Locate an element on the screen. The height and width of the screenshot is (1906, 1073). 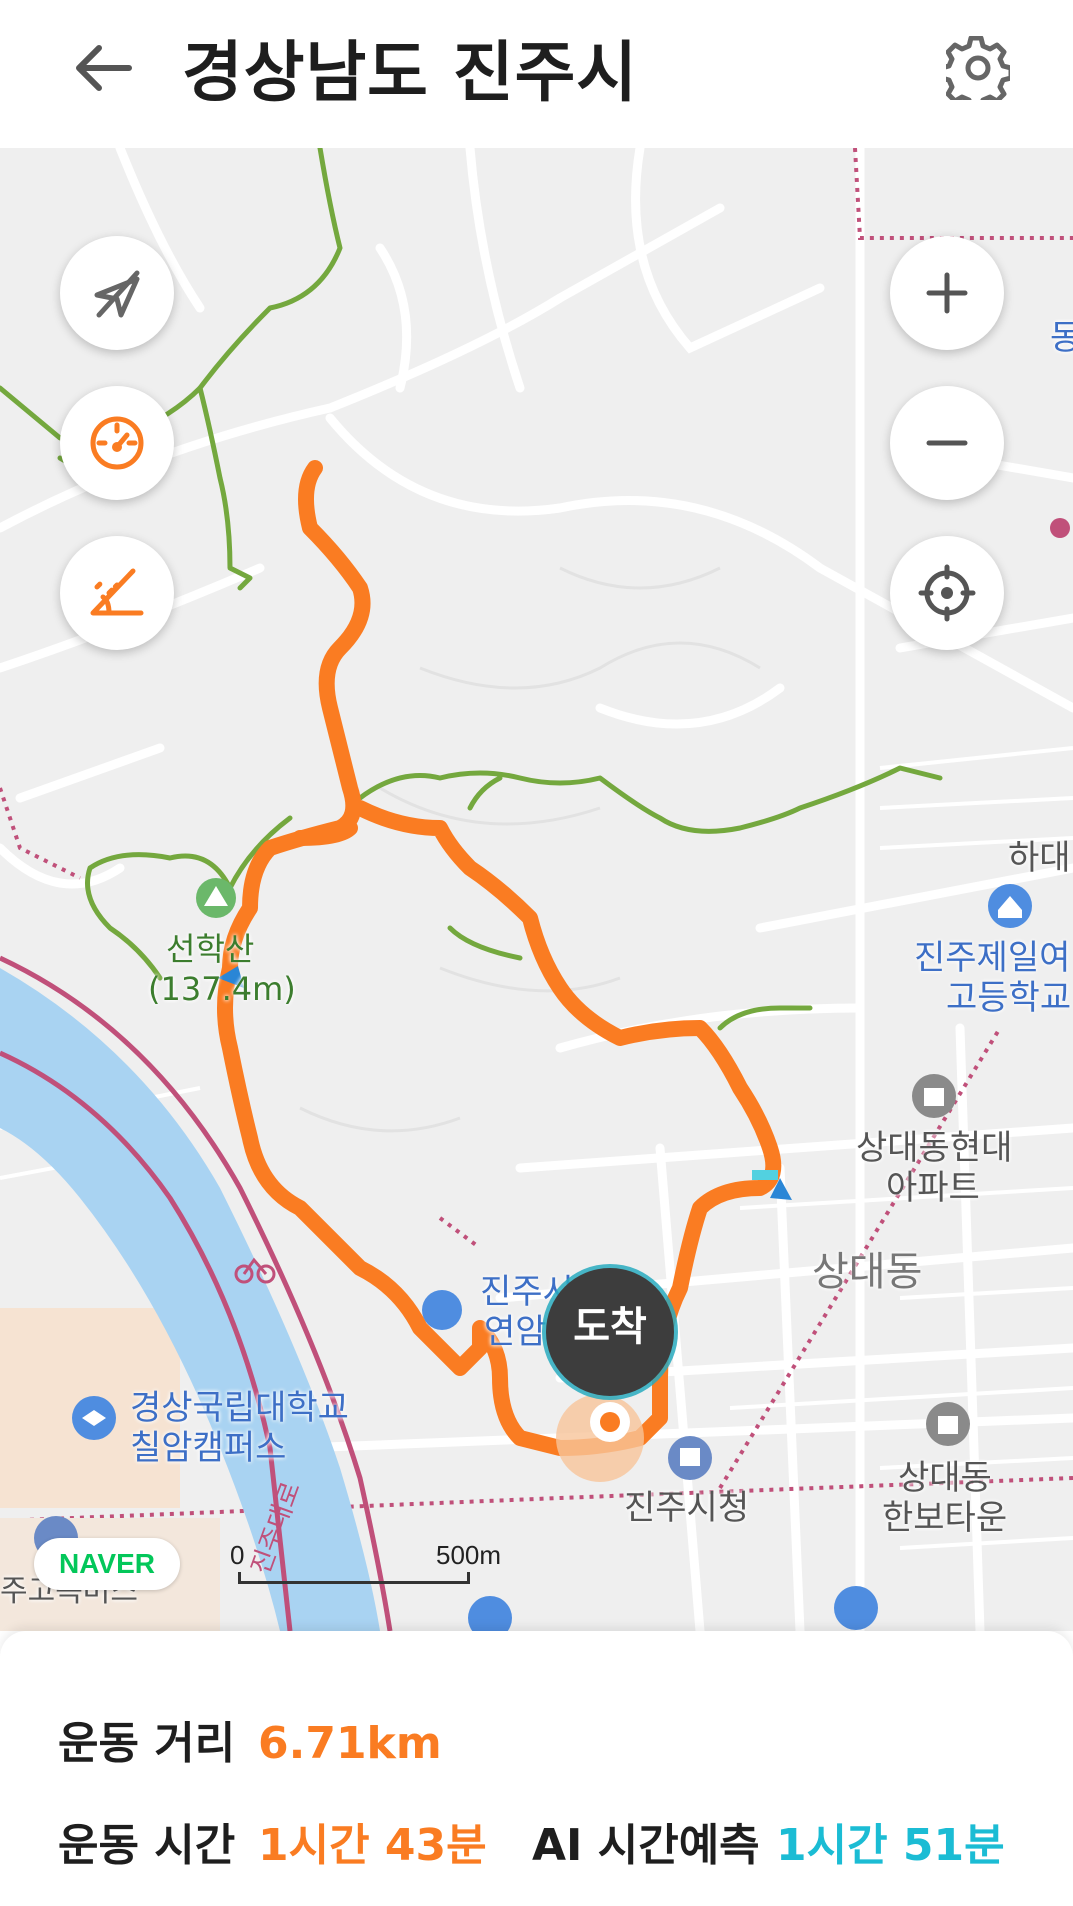
minus-icon is located at coordinates (947, 443).